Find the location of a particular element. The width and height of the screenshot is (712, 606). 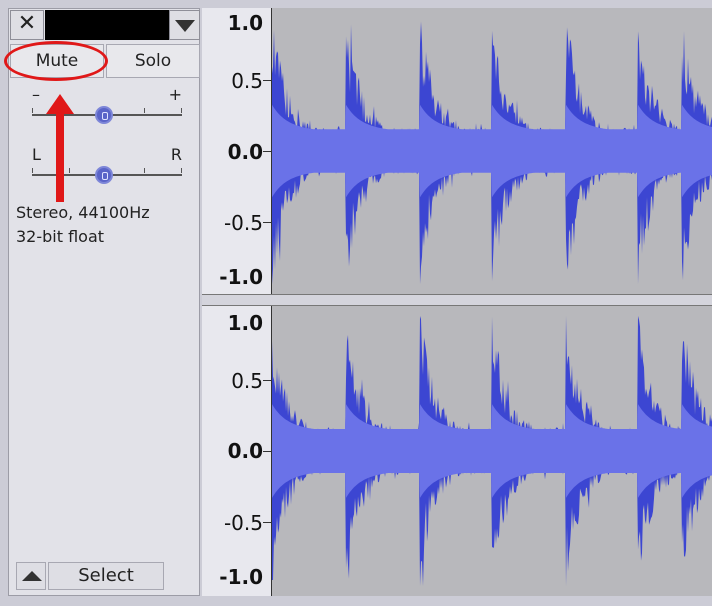

close-icon: ✕ is located at coordinates (27, 23).